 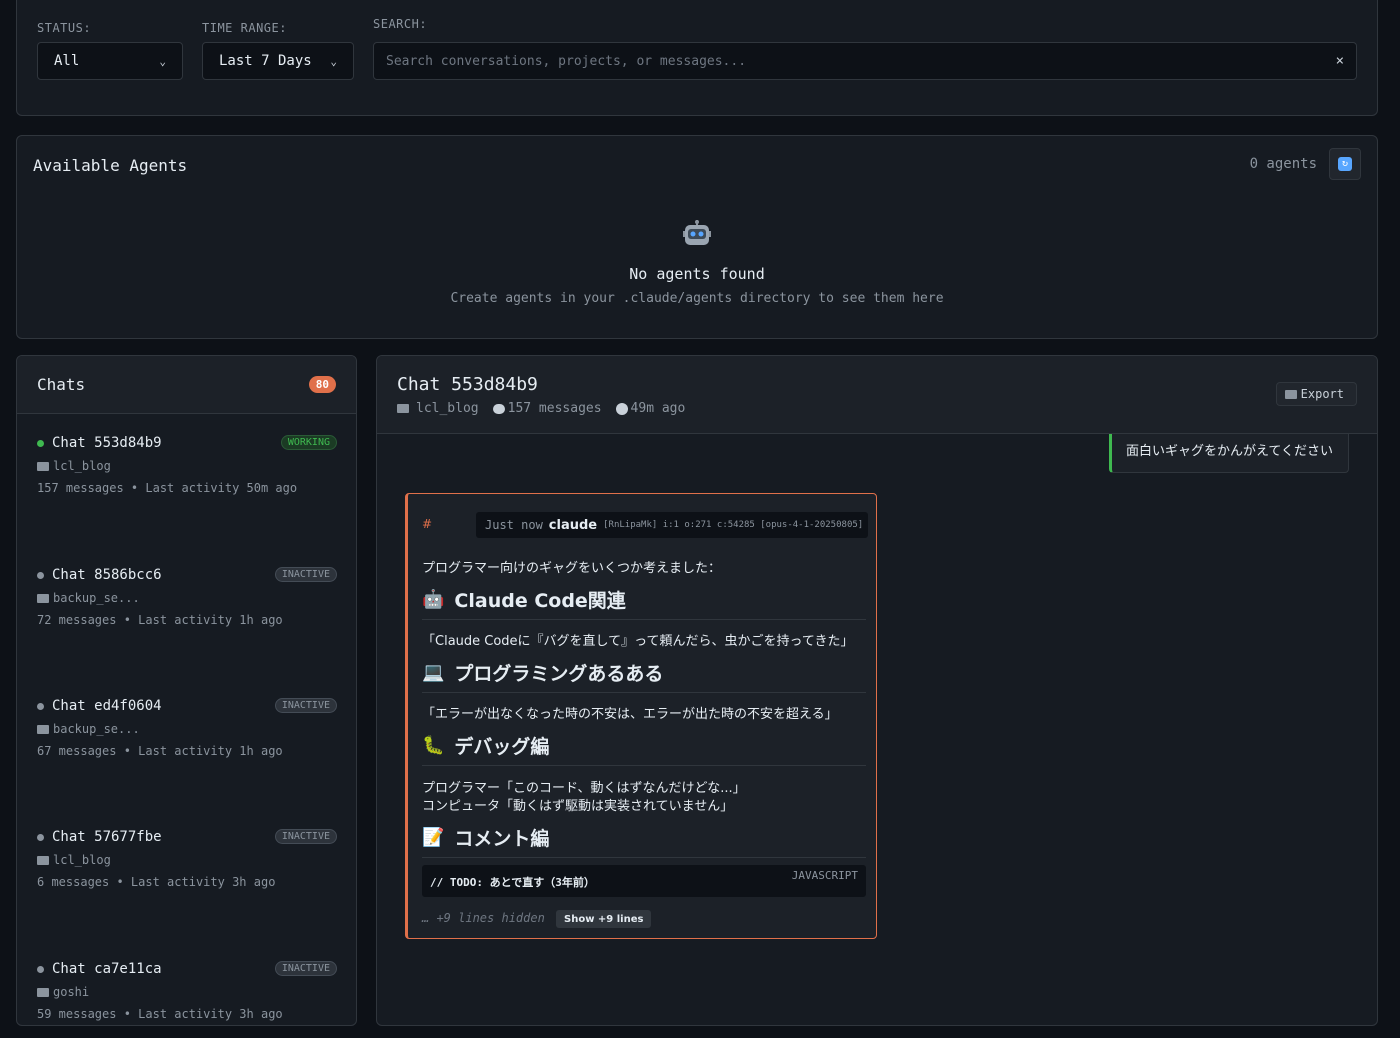 I want to click on heading-comment: 📝 コメント編, so click(x=644, y=841).